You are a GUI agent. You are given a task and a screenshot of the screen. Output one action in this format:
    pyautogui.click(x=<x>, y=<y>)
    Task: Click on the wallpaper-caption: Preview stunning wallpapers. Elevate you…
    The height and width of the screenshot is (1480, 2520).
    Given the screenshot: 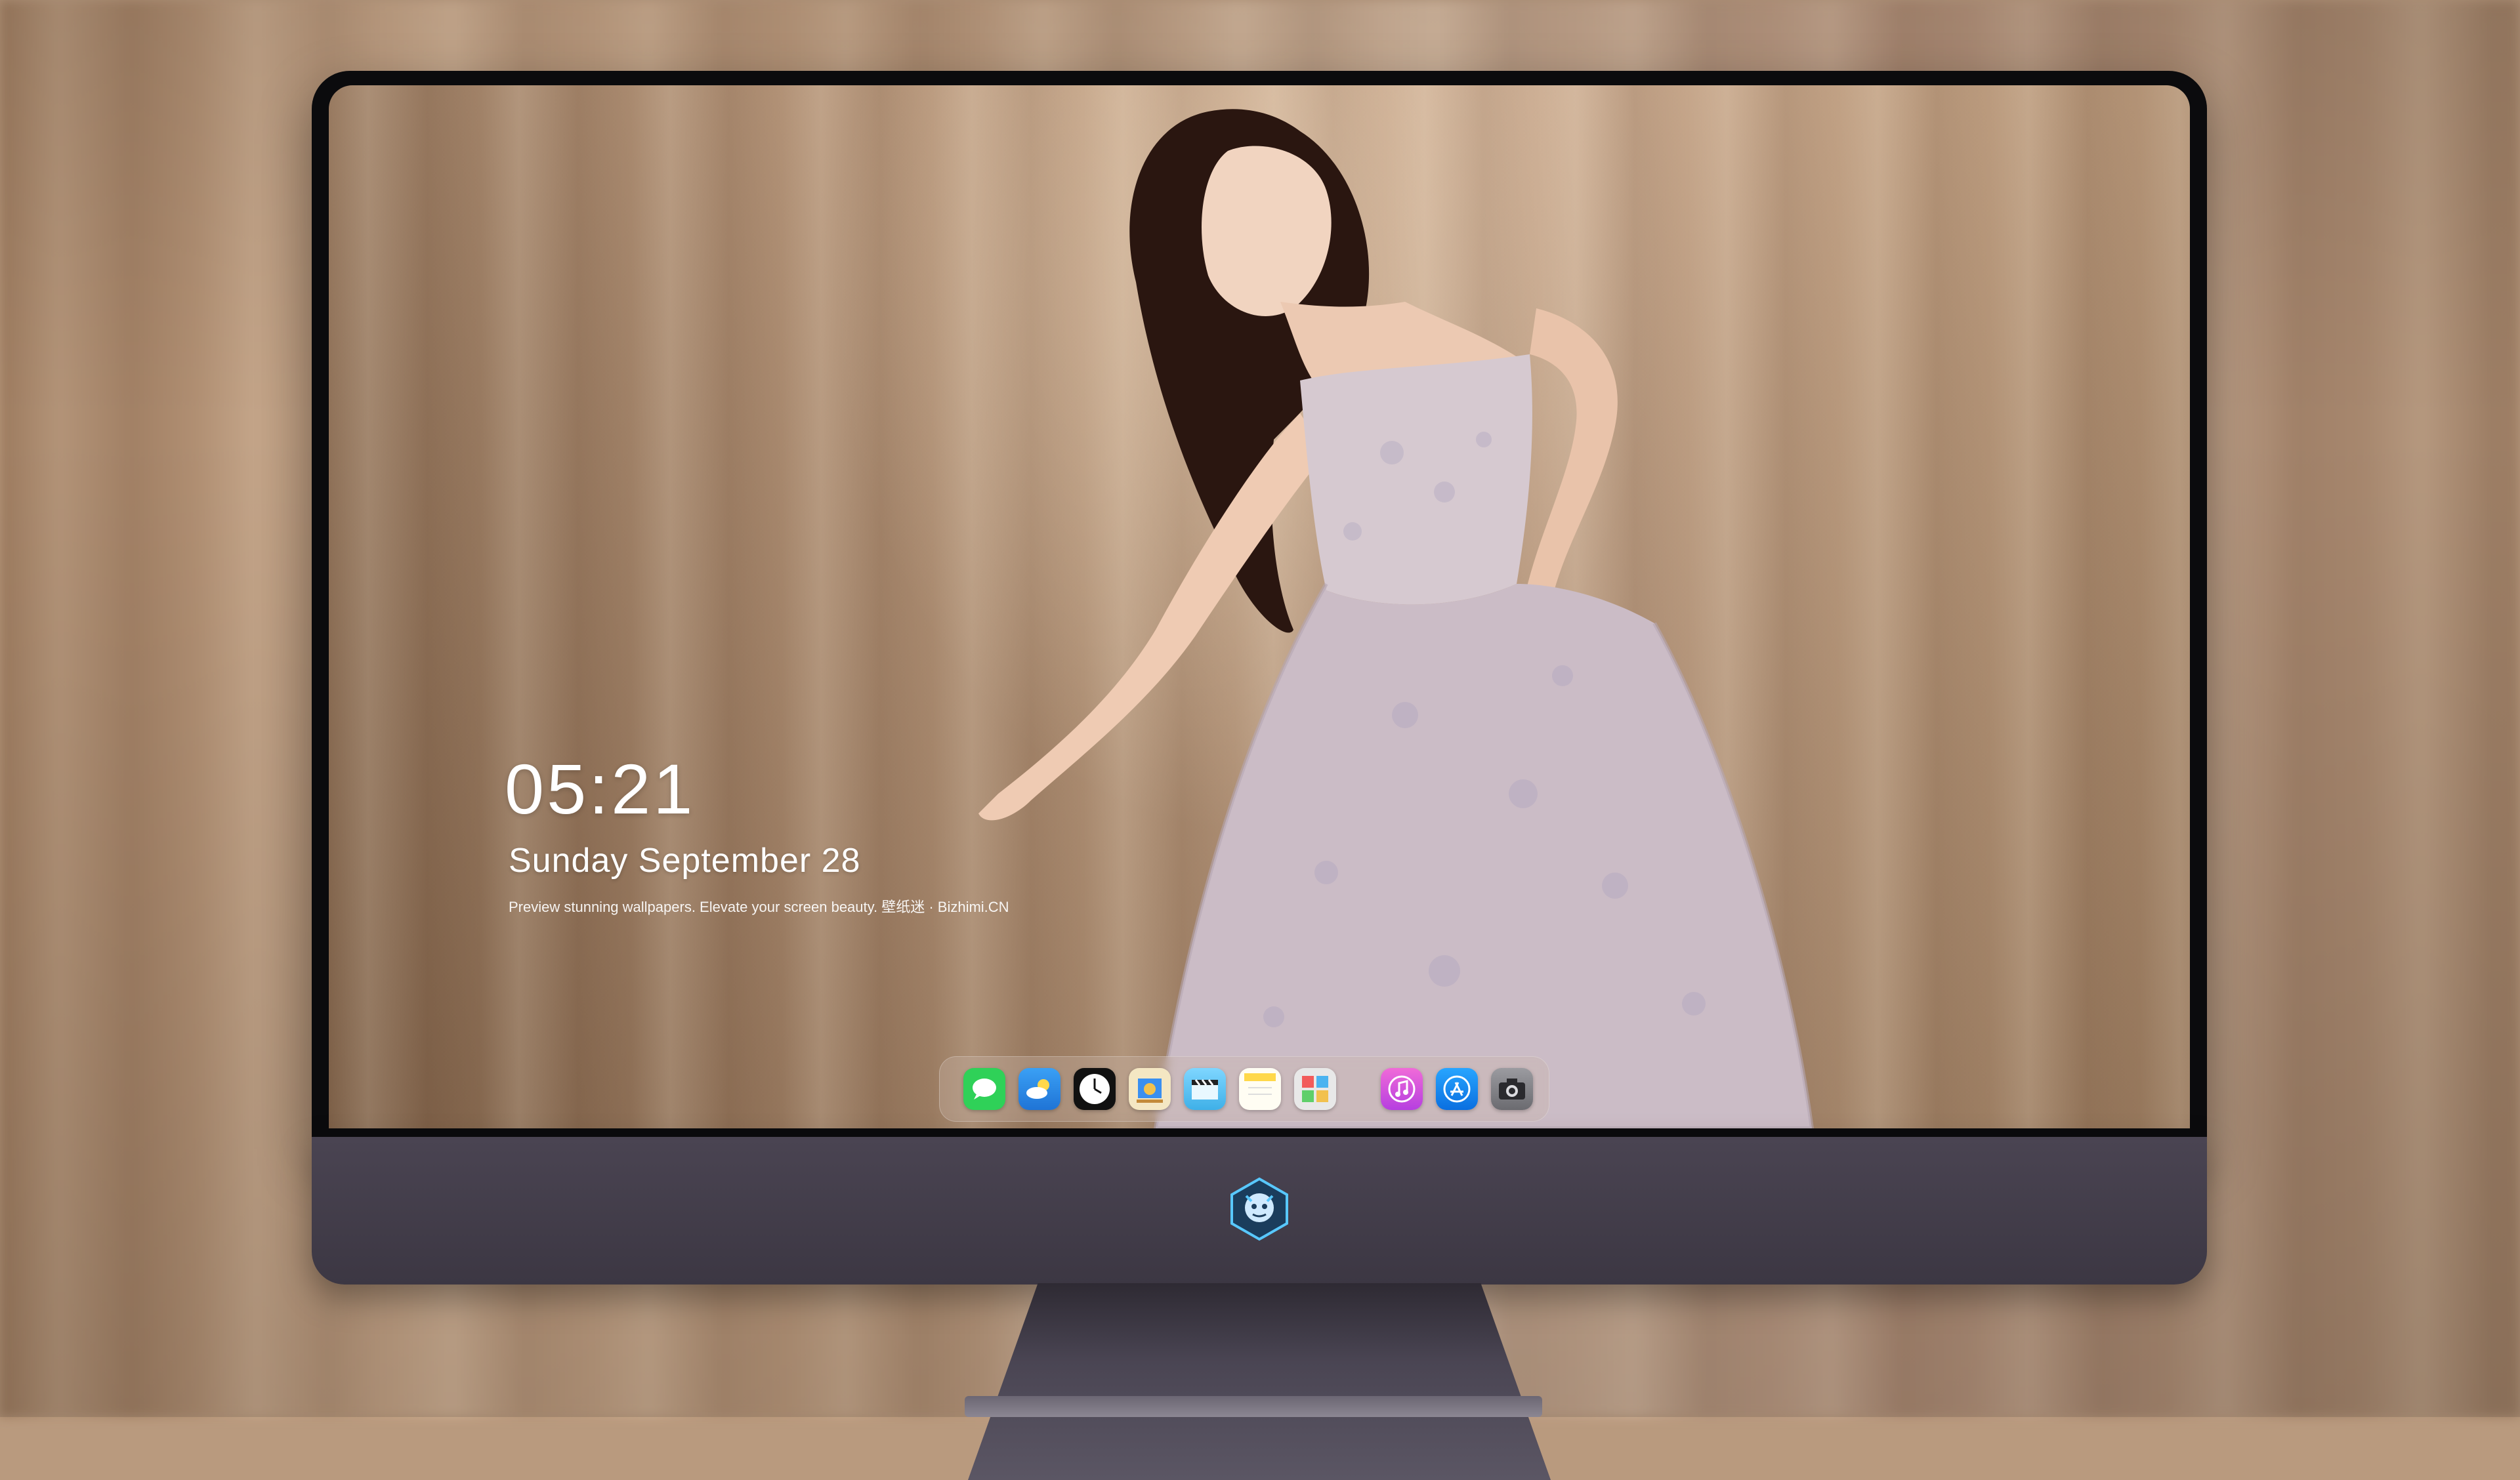 What is the action you would take?
    pyautogui.click(x=759, y=907)
    